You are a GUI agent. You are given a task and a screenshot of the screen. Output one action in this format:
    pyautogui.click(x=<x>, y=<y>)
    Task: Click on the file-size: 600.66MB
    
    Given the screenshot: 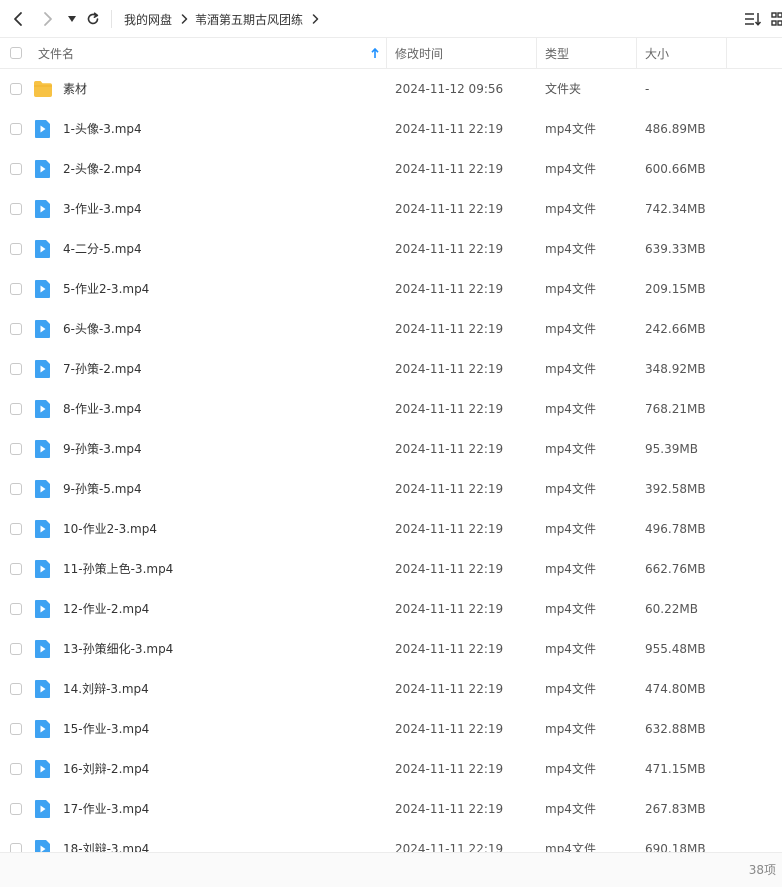 What is the action you would take?
    pyautogui.click(x=675, y=169)
    